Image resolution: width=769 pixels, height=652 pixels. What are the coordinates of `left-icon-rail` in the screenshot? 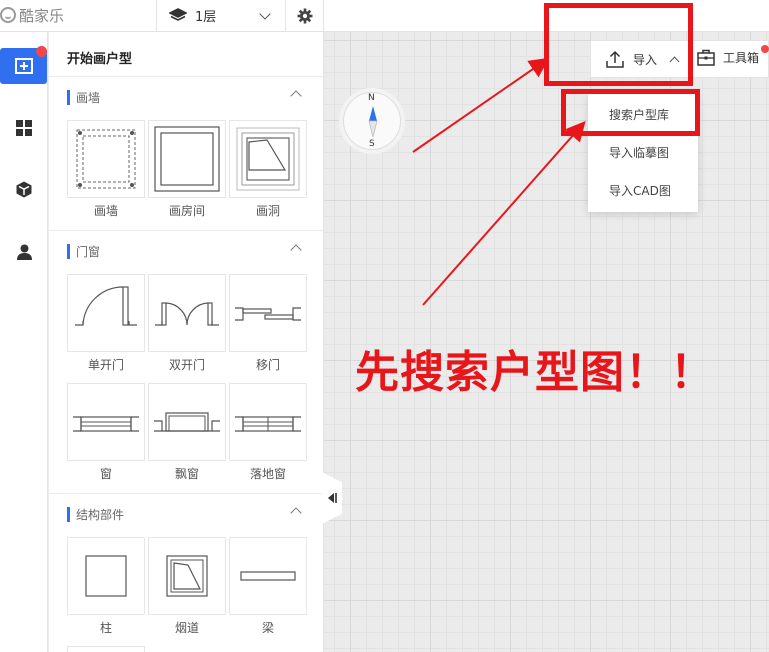 It's located at (24, 342).